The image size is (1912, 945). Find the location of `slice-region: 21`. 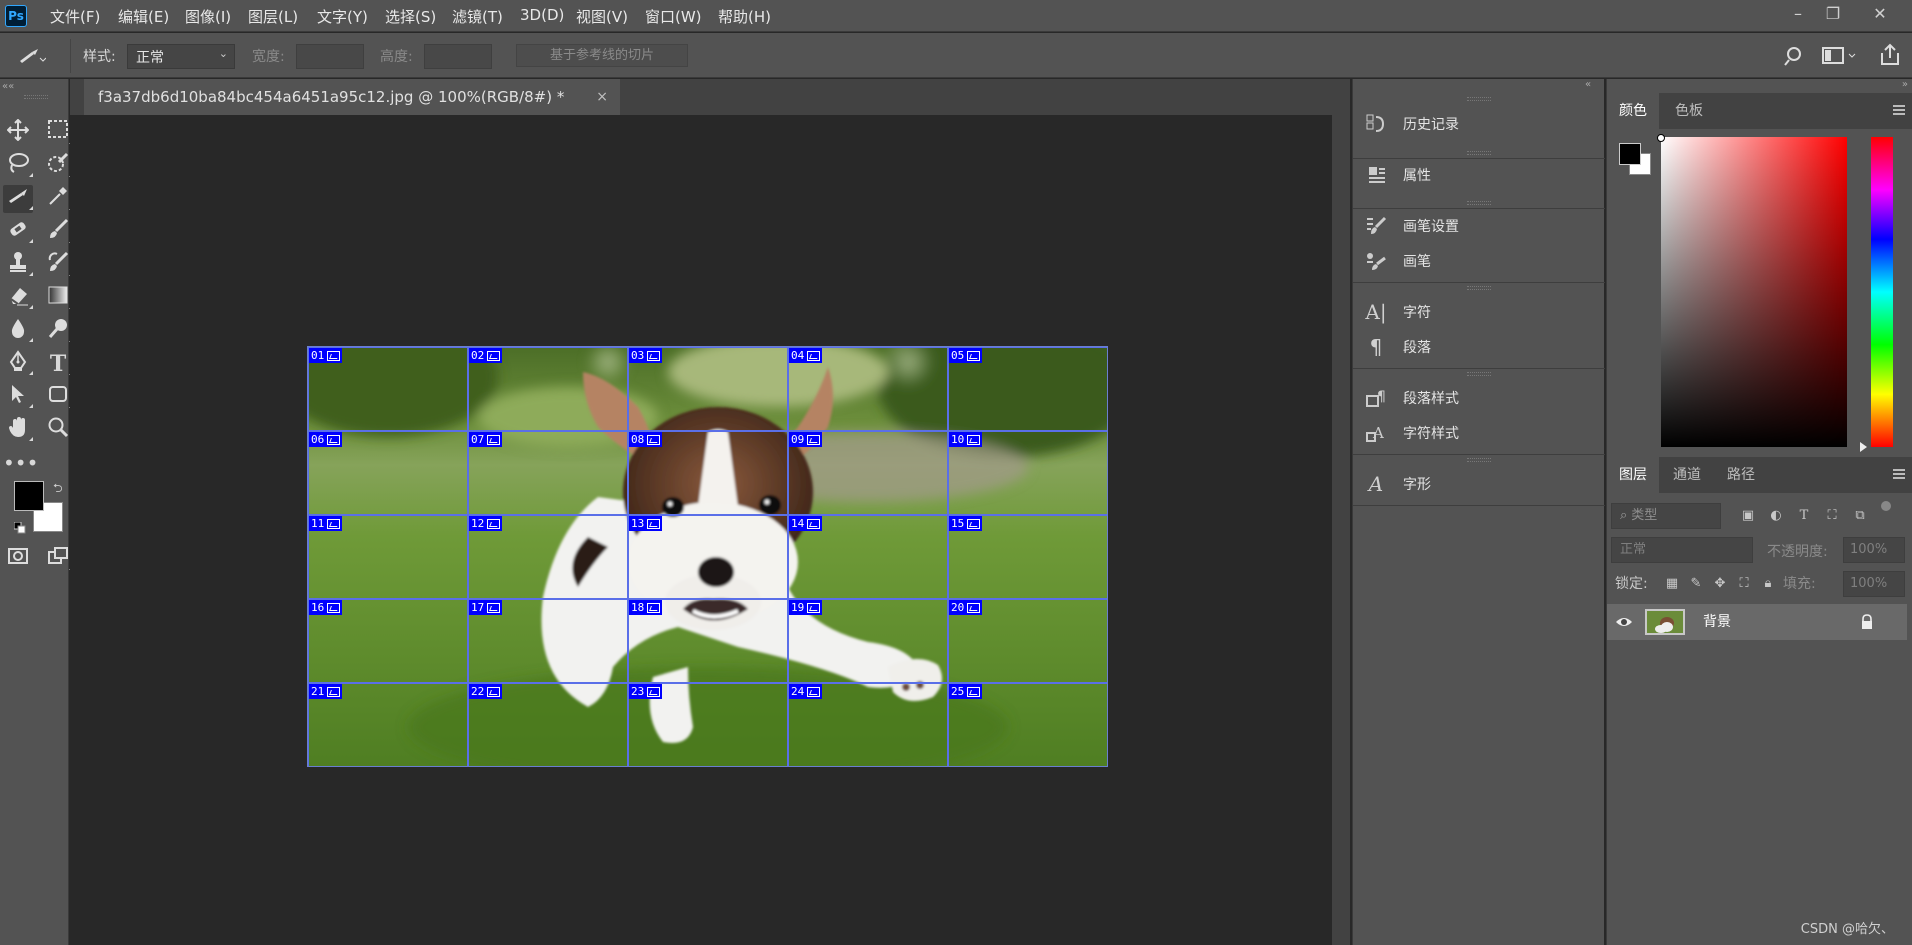

slice-region: 21 is located at coordinates (388, 724).